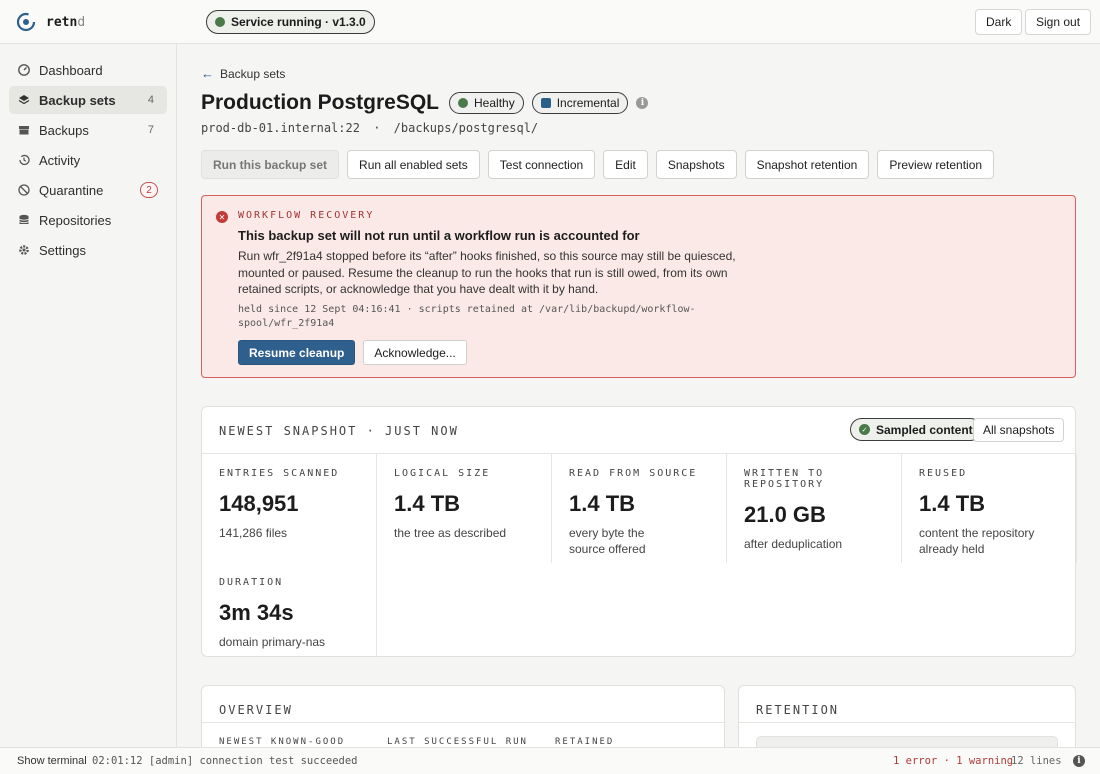  I want to click on metric-label: WRITTEN TO REPOSITORY, so click(784, 479).